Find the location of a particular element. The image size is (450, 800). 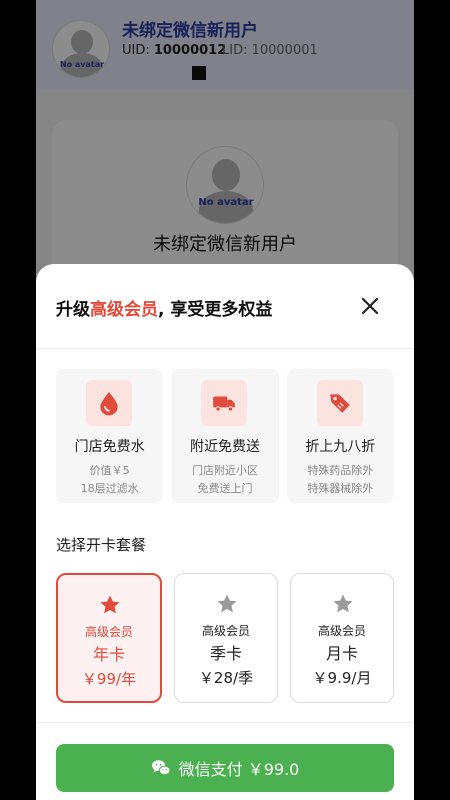

plan-option-quarterly: 高级会员 季卡 ￥28/季 is located at coordinates (226, 638).